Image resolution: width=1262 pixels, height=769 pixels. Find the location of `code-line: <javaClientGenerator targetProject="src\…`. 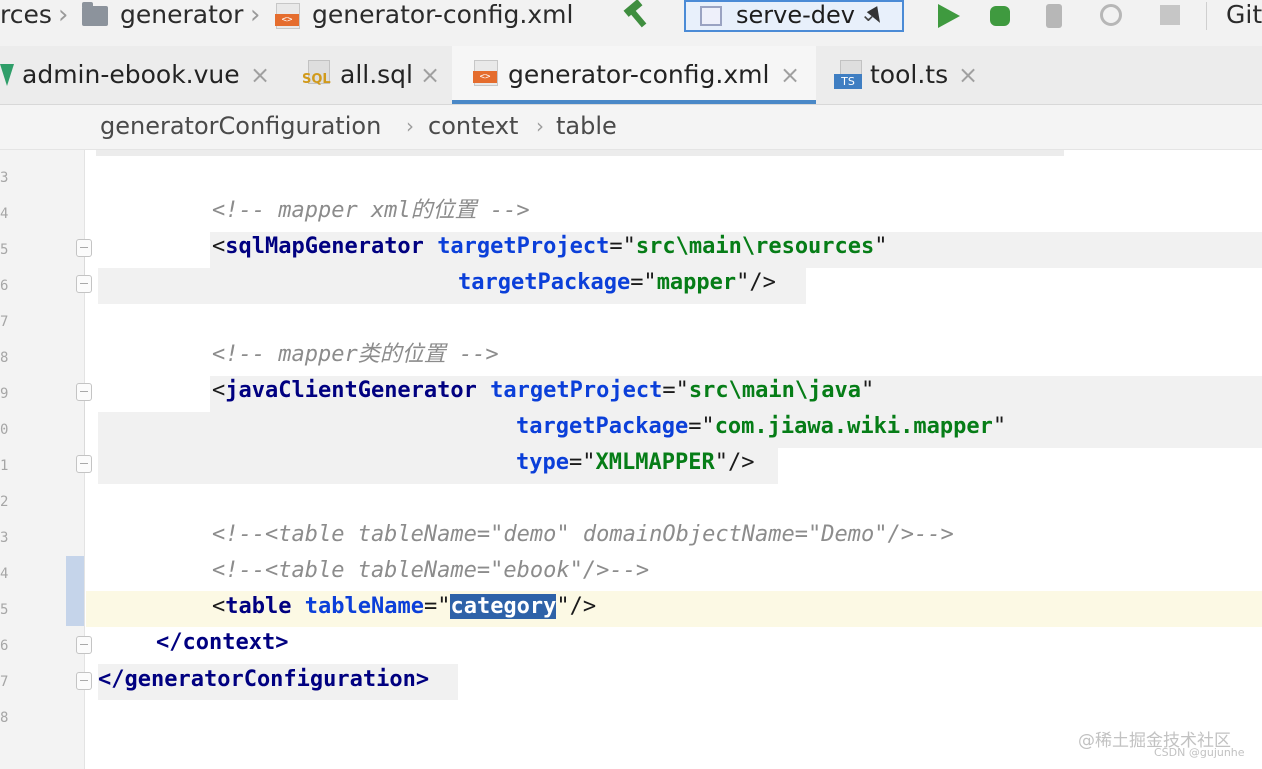

code-line: <javaClientGenerator targetProject="src\… is located at coordinates (543, 391).